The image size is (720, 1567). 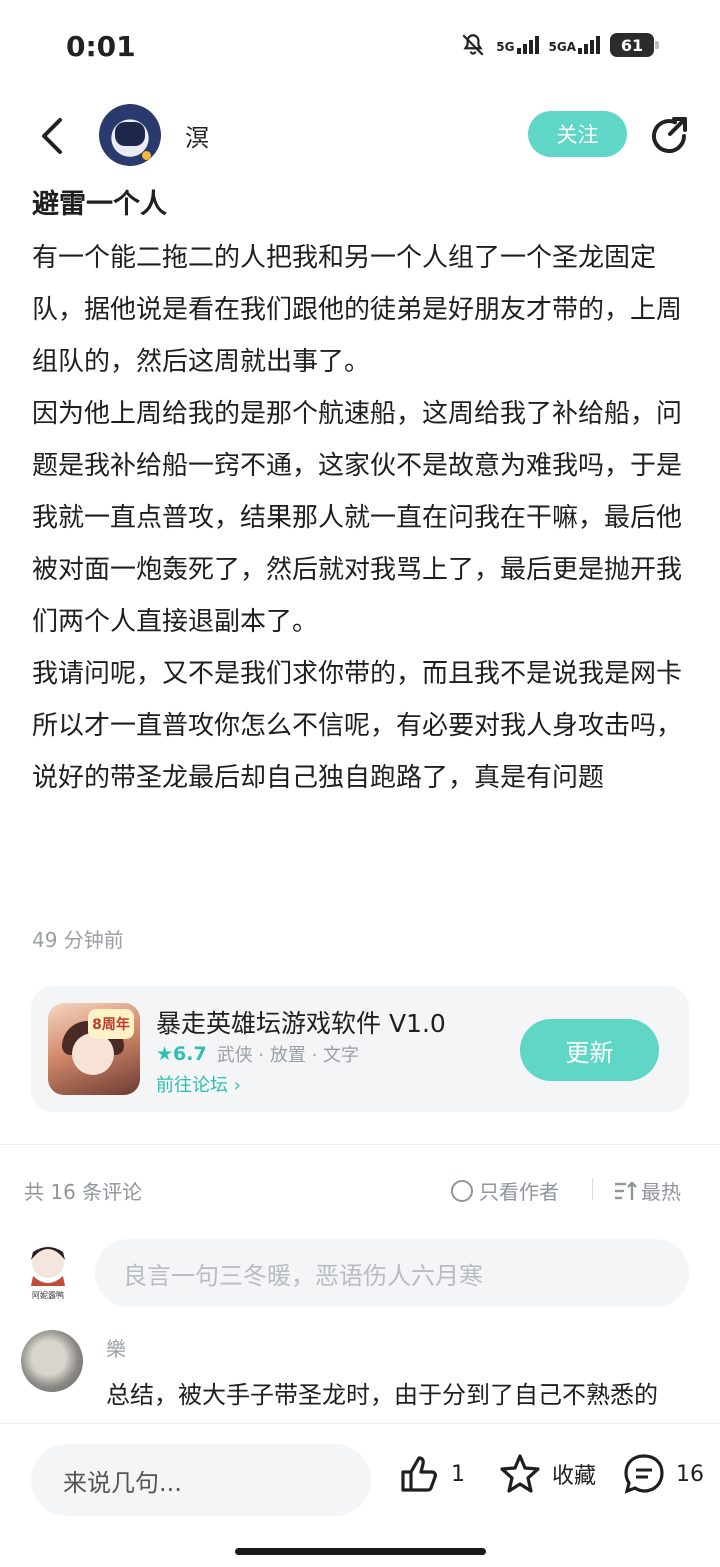 I want to click on comment-count: 共 16 条评论, so click(x=83, y=1192).